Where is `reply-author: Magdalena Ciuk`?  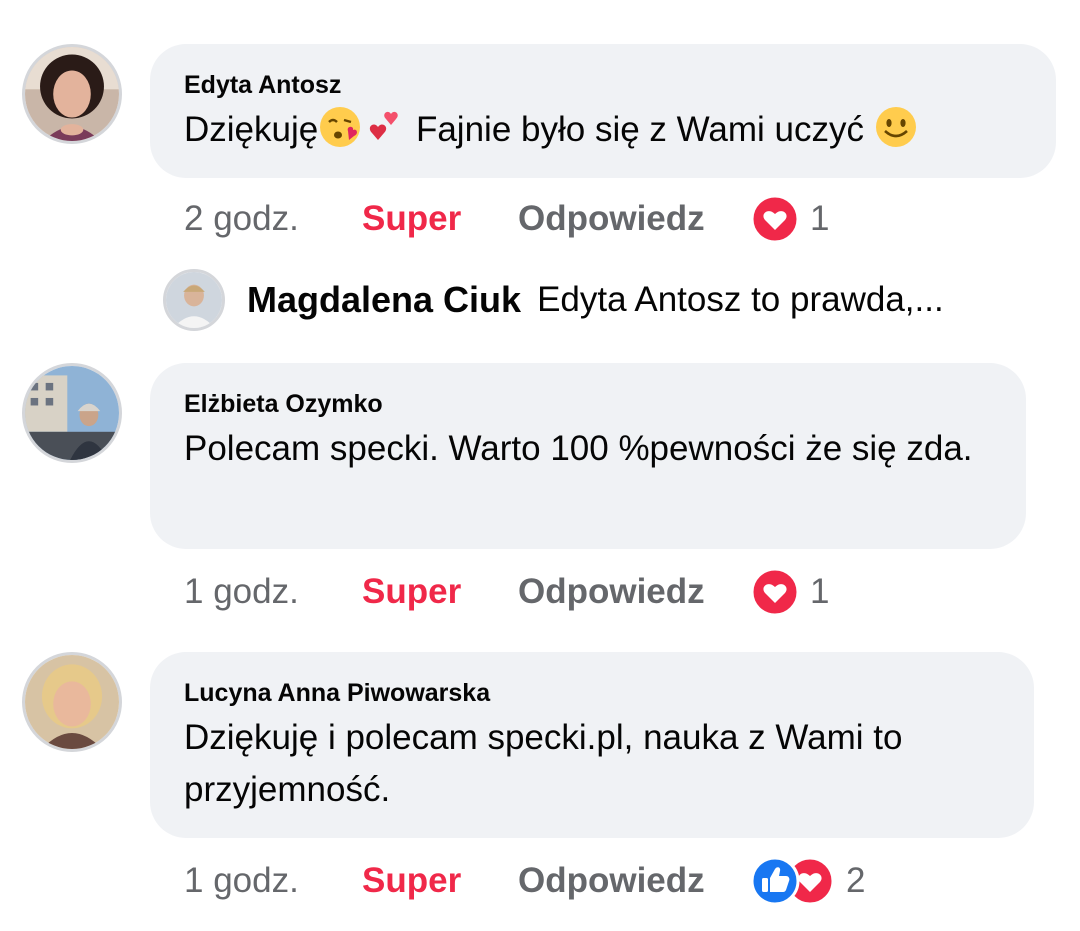
reply-author: Magdalena Ciuk is located at coordinates (384, 300).